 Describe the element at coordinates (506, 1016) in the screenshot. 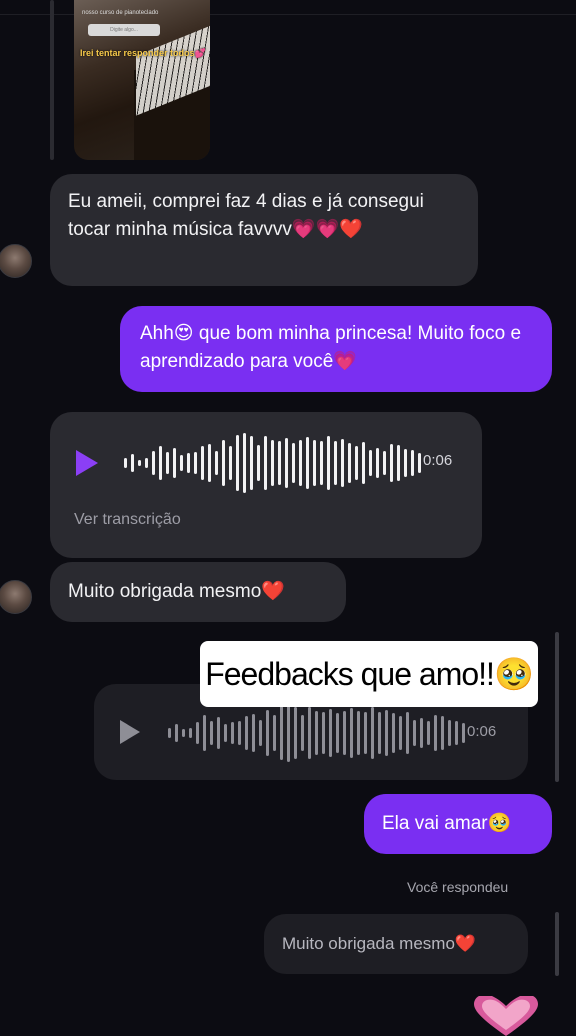

I see `heart-reaction-icon` at that location.